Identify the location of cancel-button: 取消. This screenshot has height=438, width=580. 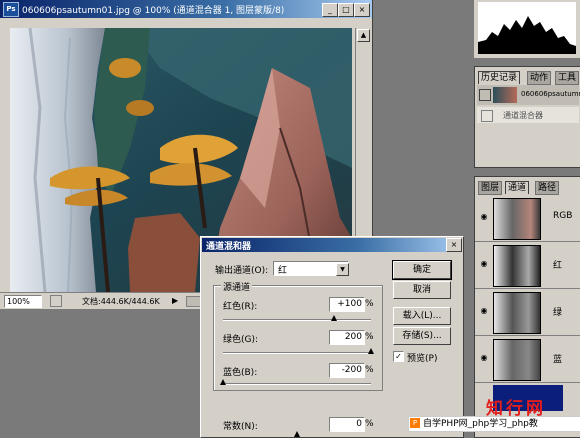
(422, 290).